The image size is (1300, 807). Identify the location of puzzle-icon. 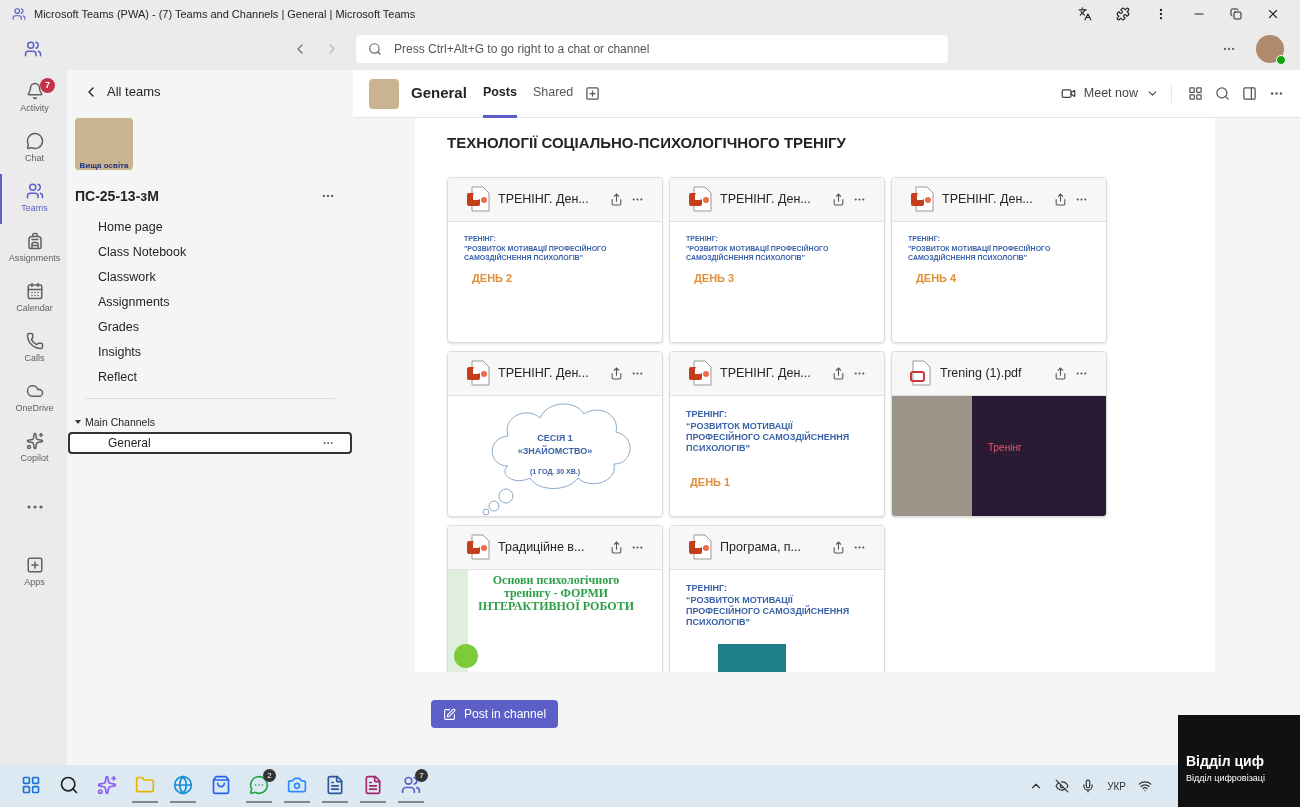
(1123, 14).